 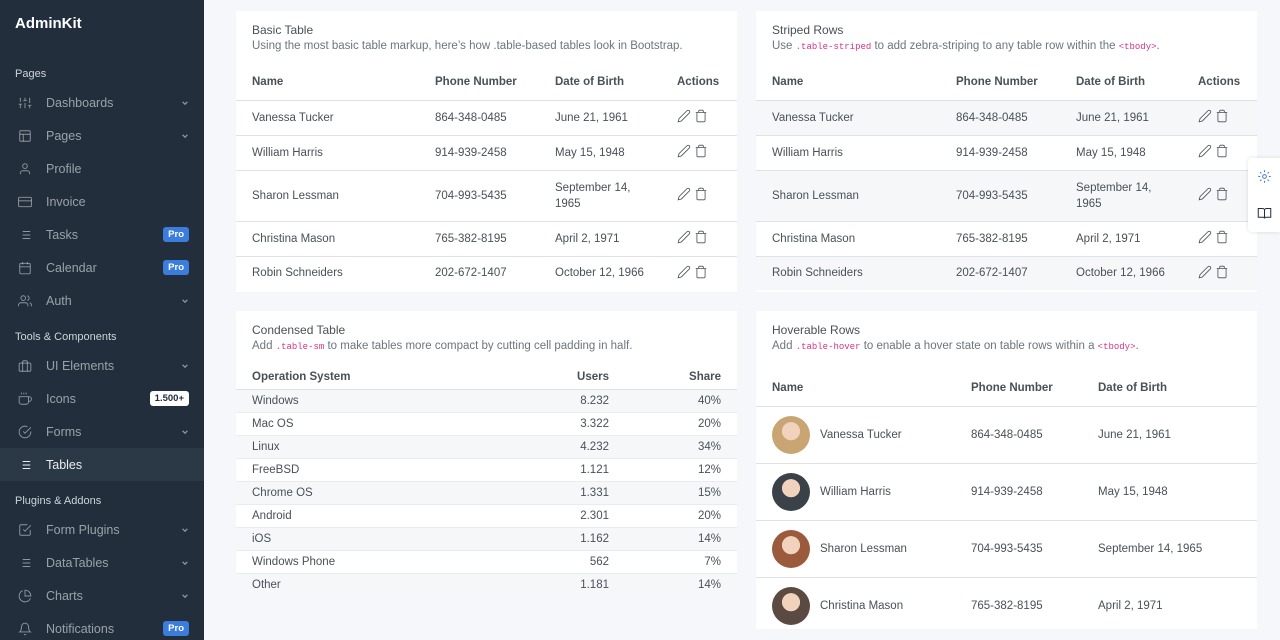 I want to click on sidebar-item-invoice: Invoice, so click(x=102, y=201).